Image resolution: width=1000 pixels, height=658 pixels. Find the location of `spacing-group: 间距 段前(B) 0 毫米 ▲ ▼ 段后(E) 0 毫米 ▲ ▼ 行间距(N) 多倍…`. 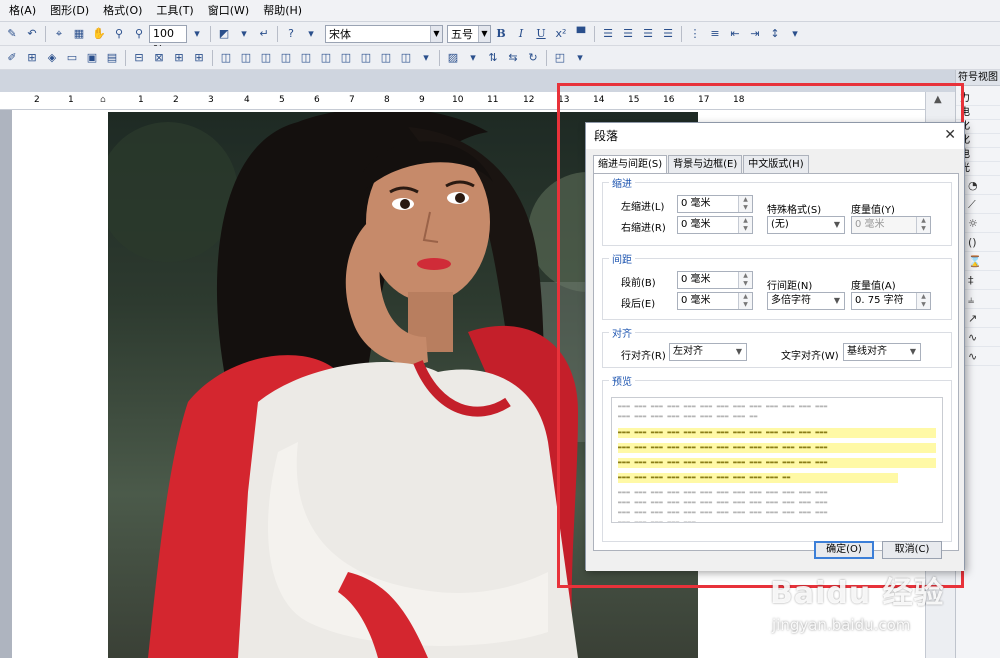

spacing-group: 间距 段前(B) 0 毫米 ▲ ▼ 段后(E) 0 毫米 ▲ ▼ 行间距(N) 多倍… is located at coordinates (777, 285).